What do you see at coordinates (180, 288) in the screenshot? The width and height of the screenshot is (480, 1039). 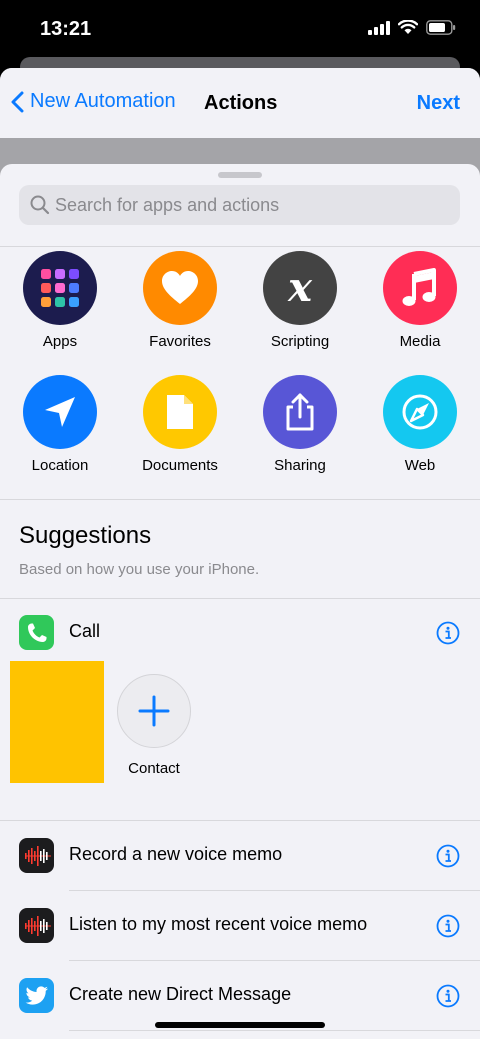 I see `heart-icon` at bounding box center [180, 288].